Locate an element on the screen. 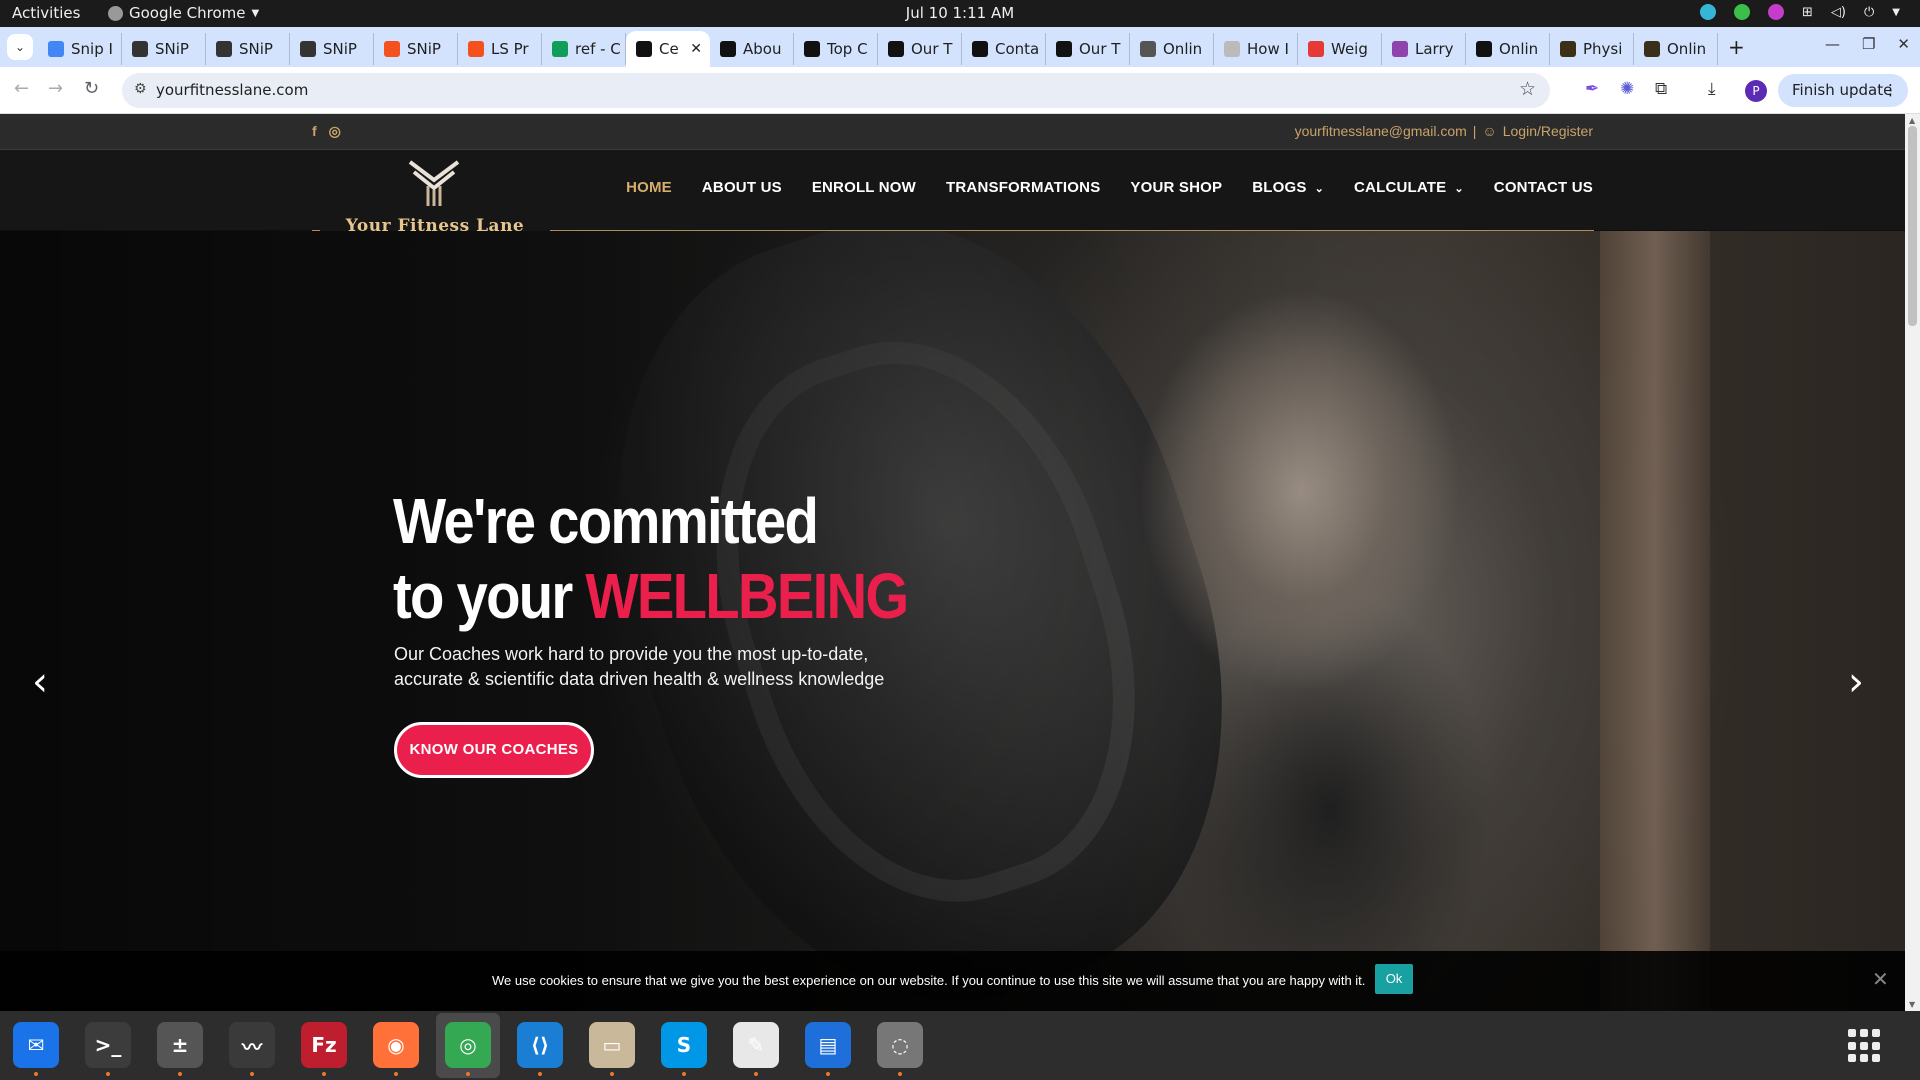  skype-icon: S is located at coordinates (684, 1049).